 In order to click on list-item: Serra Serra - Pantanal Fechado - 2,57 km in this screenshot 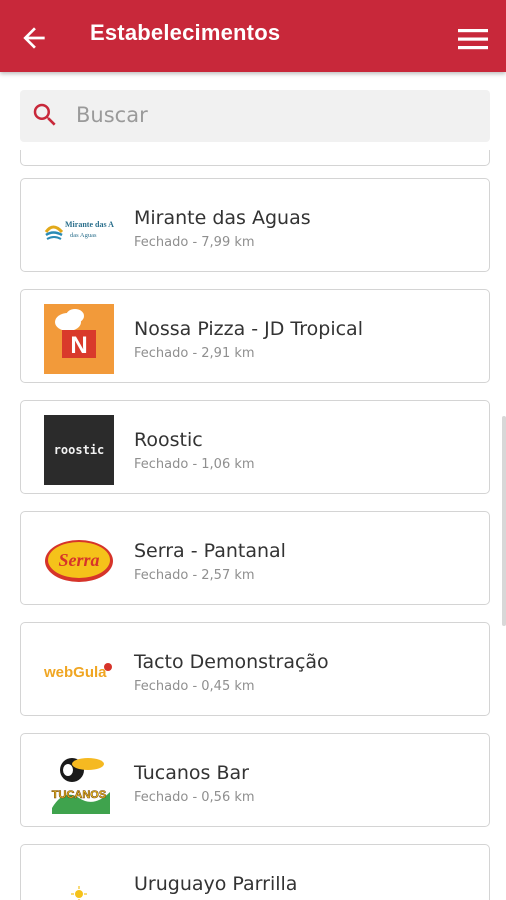, I will do `click(255, 558)`.